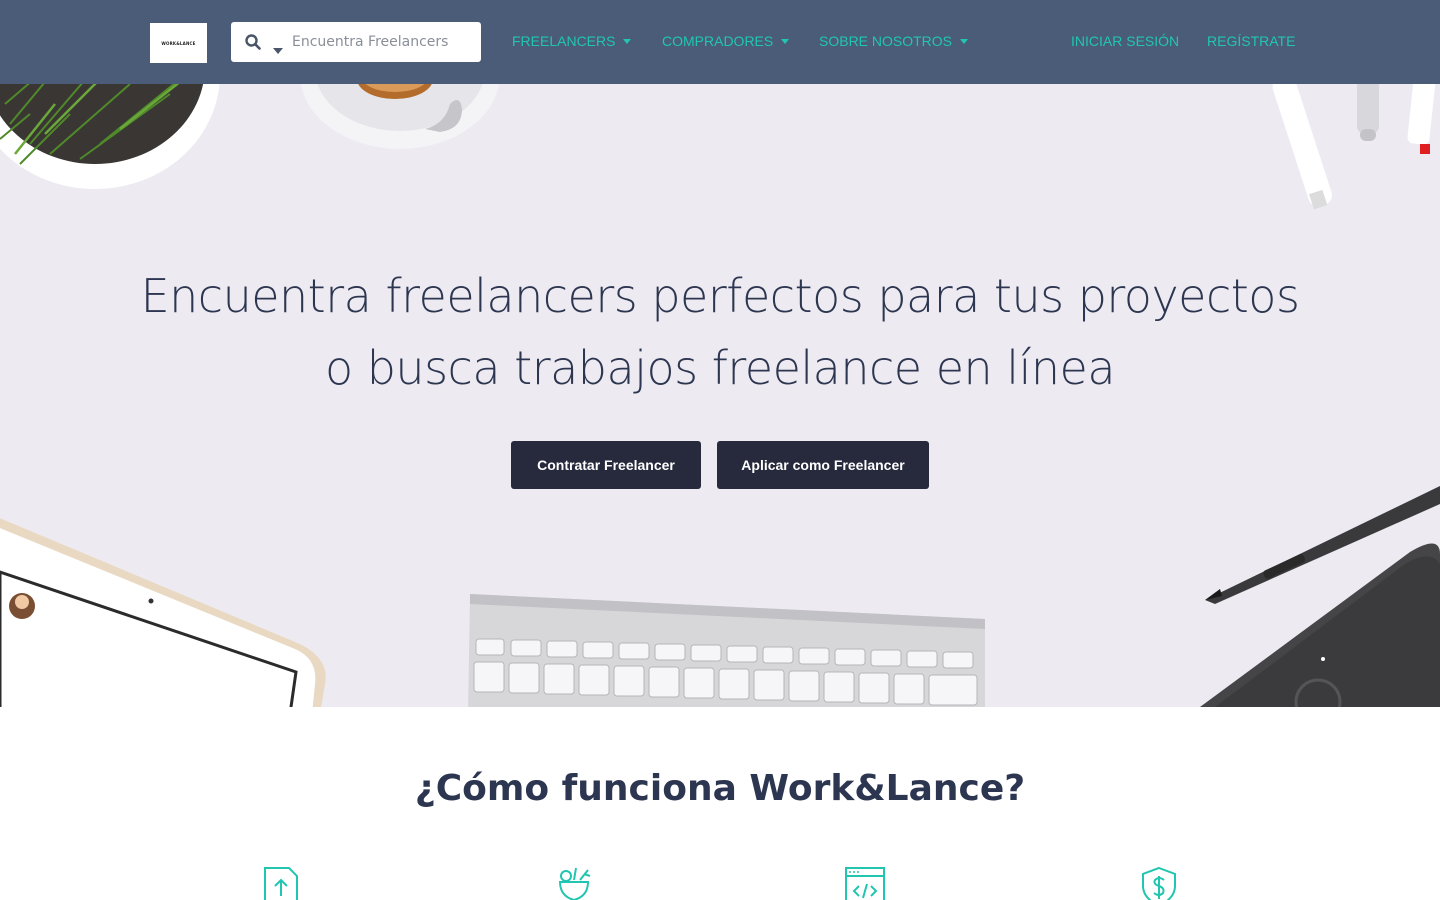 The width and height of the screenshot is (1440, 900). What do you see at coordinates (1159, 883) in the screenshot?
I see `secure-payment-icon` at bounding box center [1159, 883].